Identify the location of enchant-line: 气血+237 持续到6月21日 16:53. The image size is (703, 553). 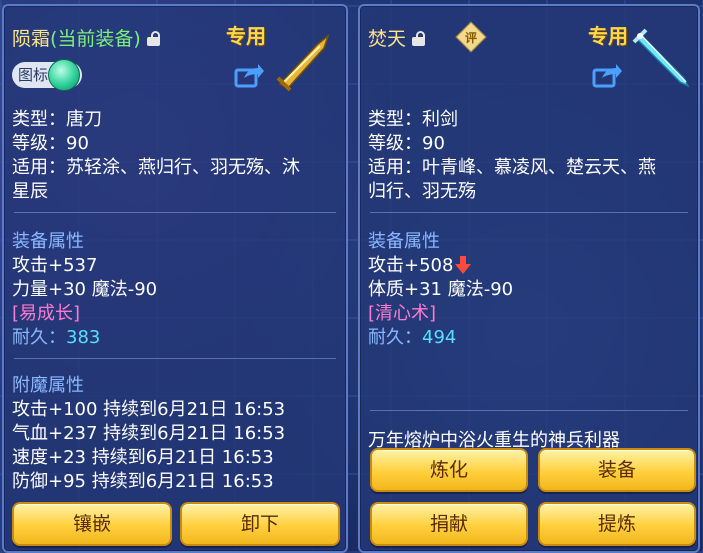
(149, 433).